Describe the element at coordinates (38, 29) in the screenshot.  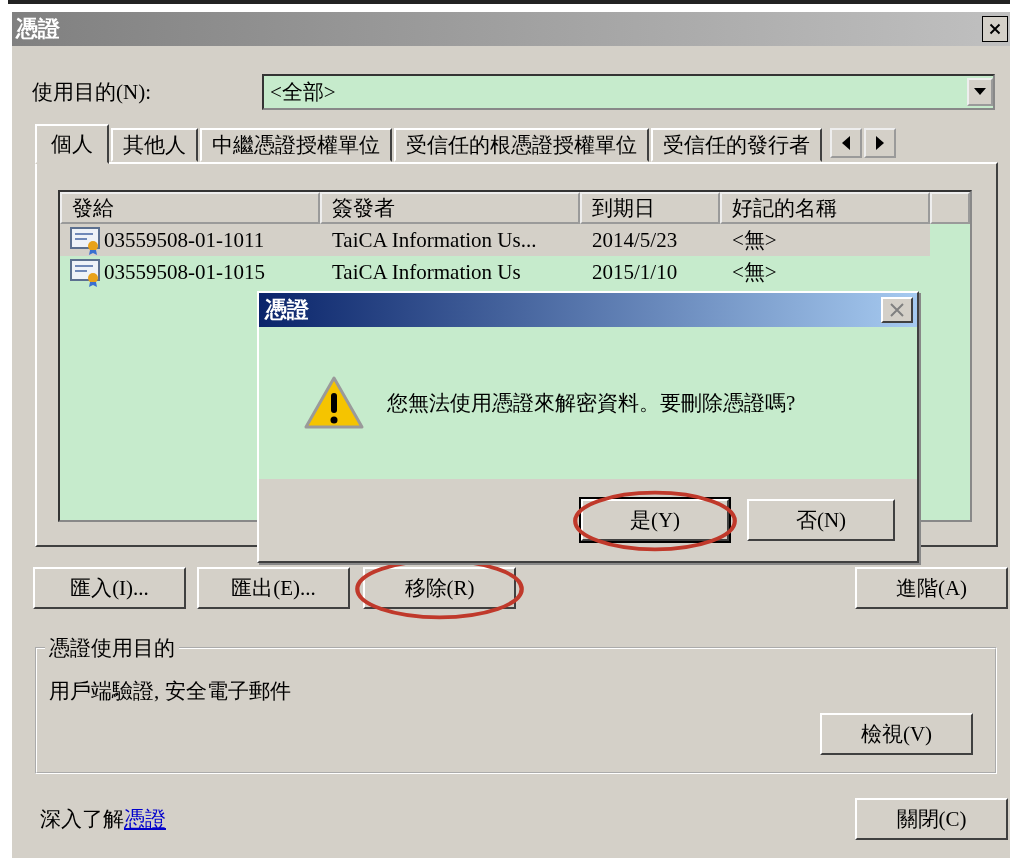
I see `window-title: 憑證` at that location.